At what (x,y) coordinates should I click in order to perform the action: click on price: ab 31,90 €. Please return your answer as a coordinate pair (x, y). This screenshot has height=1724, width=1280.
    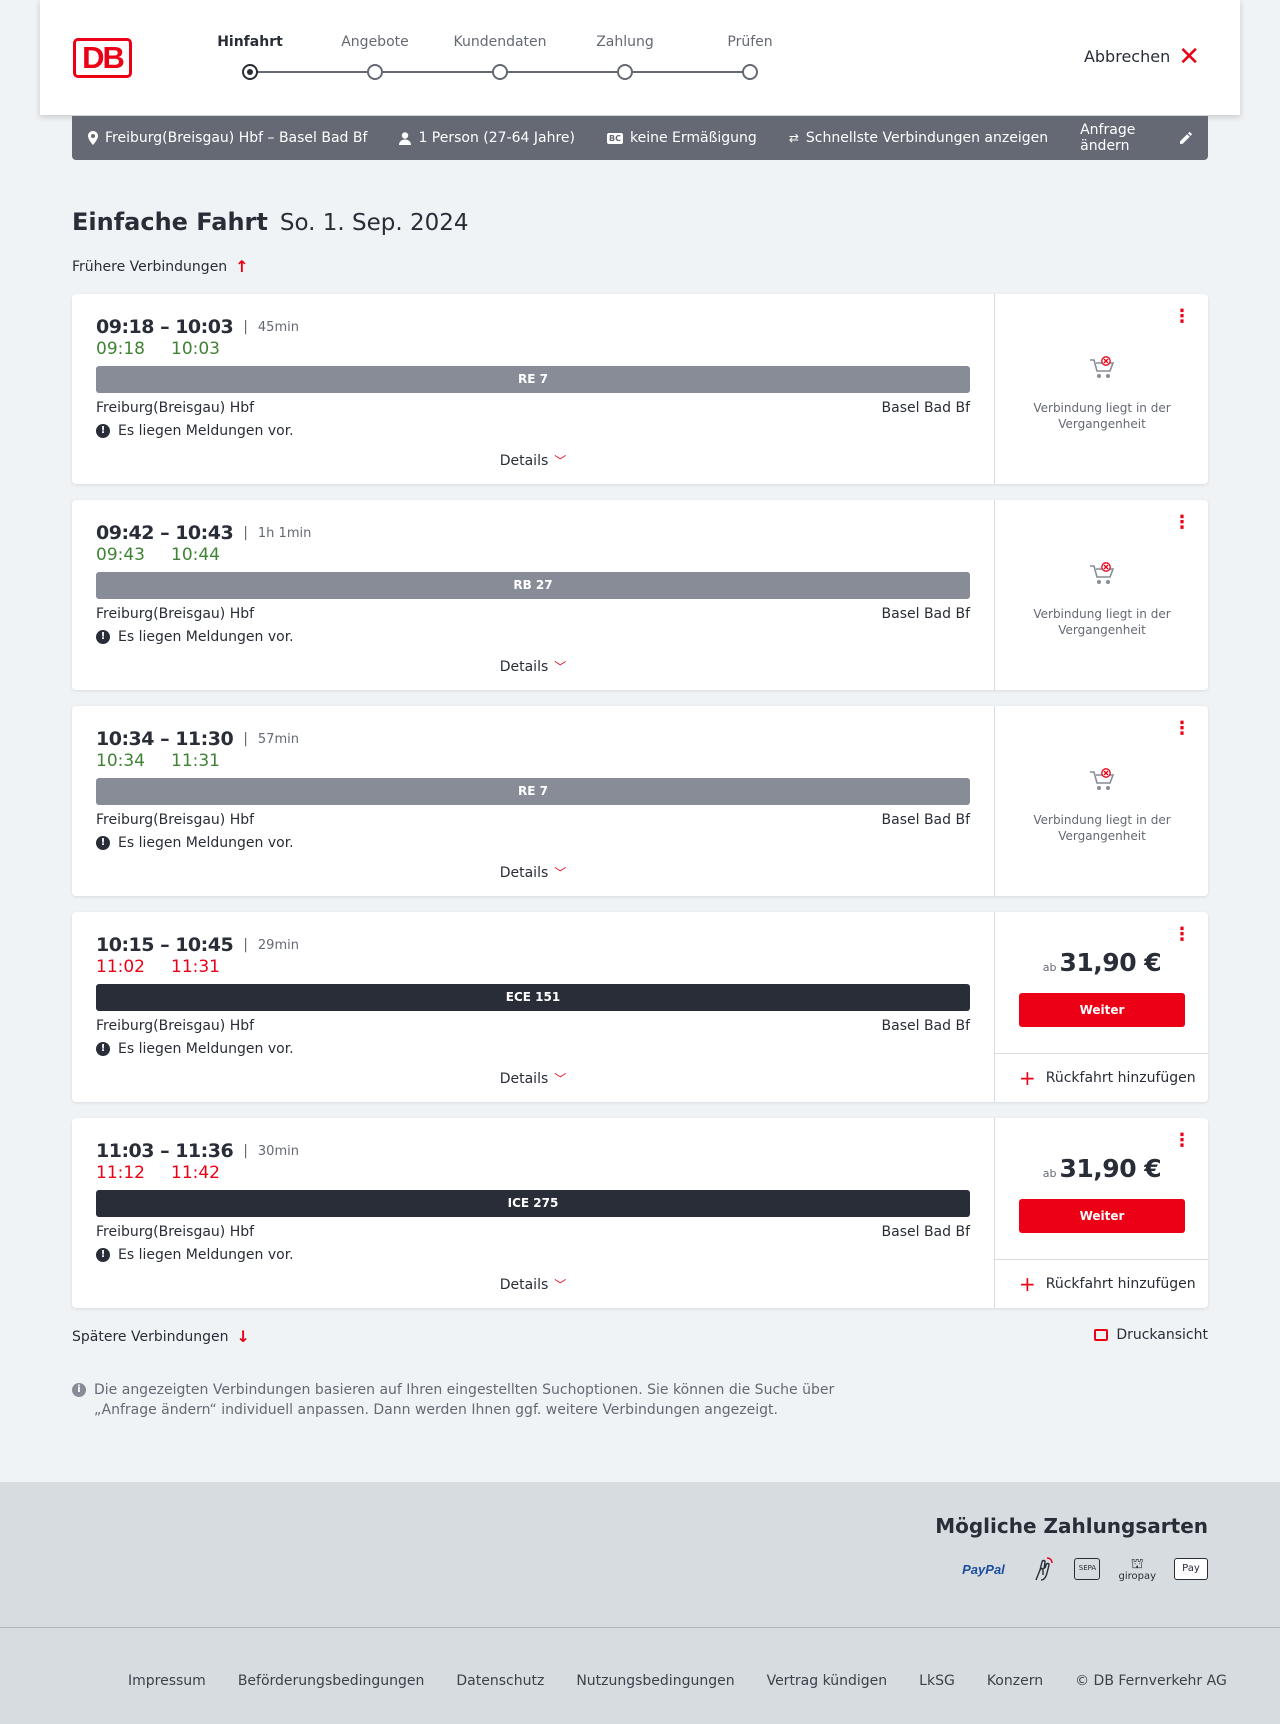
    Looking at the image, I should click on (1102, 962).